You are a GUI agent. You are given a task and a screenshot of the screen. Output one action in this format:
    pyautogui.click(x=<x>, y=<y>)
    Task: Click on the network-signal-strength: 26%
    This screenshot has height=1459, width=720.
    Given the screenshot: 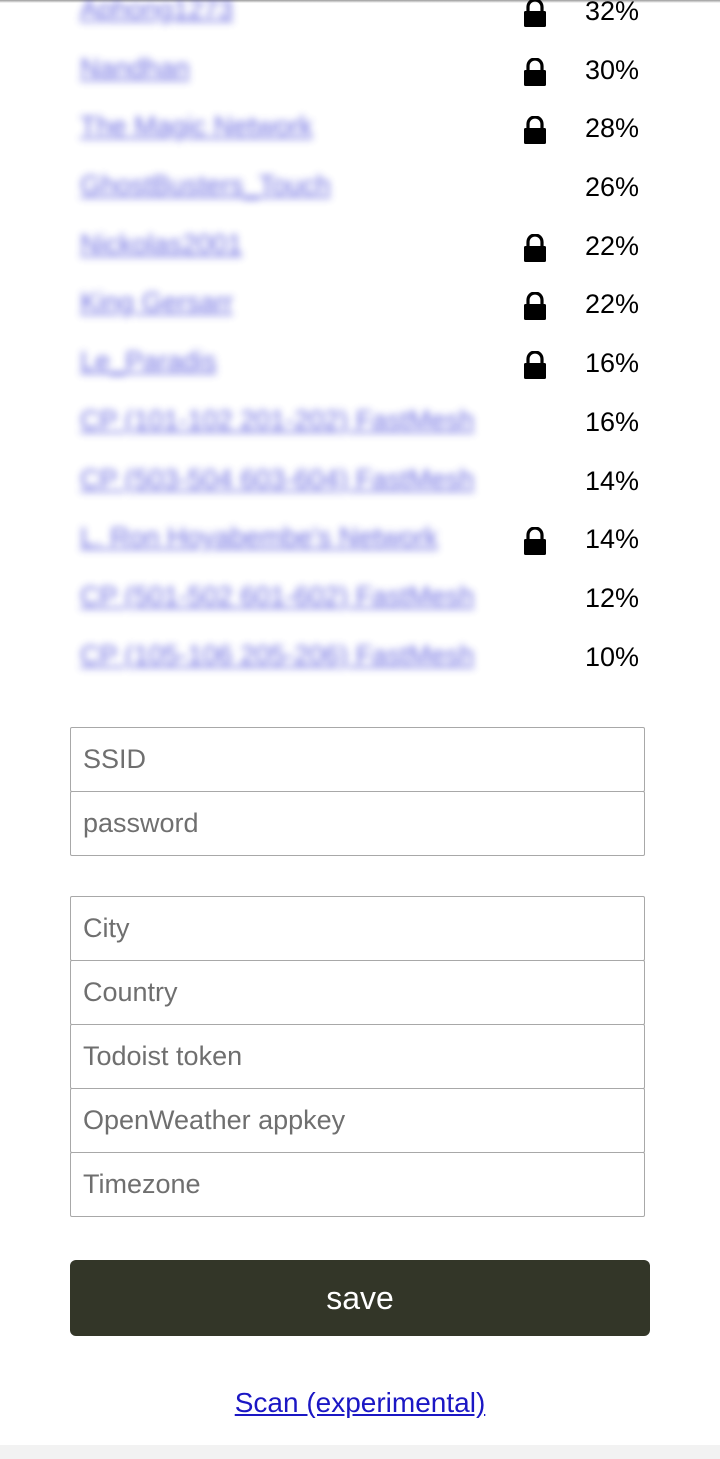 What is the action you would take?
    pyautogui.click(x=612, y=187)
    